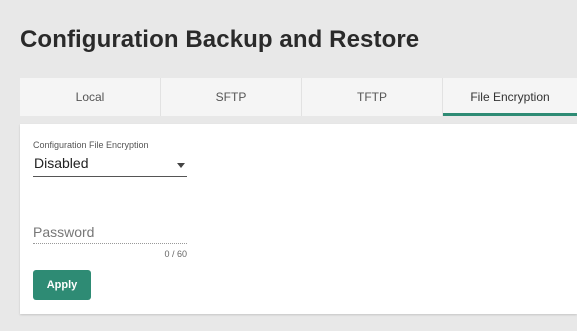 This screenshot has width=577, height=331. What do you see at coordinates (510, 97) in the screenshot?
I see `tab-file-encryption: File Encryption` at bounding box center [510, 97].